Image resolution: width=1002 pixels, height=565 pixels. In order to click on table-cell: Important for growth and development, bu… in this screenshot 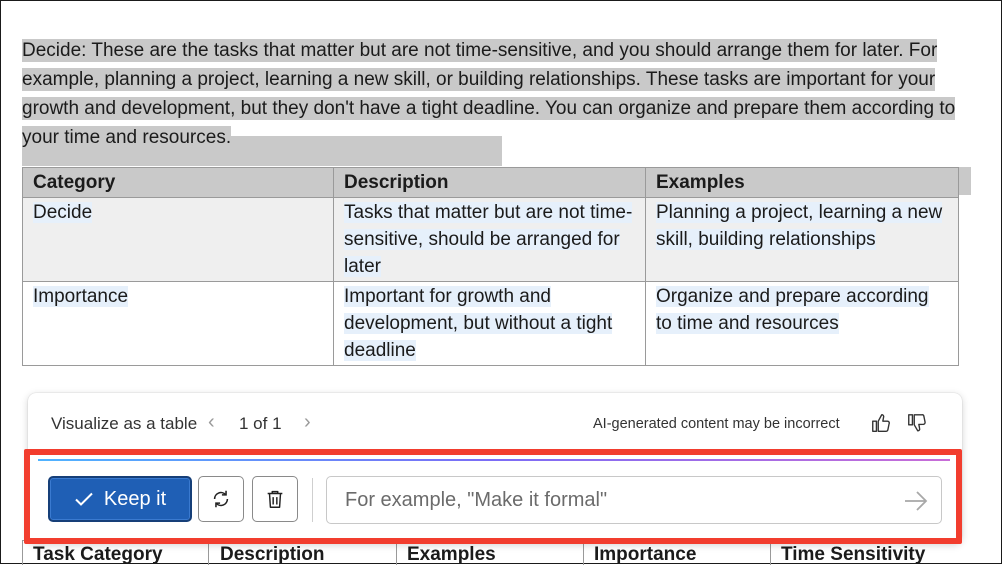, I will do `click(489, 323)`.